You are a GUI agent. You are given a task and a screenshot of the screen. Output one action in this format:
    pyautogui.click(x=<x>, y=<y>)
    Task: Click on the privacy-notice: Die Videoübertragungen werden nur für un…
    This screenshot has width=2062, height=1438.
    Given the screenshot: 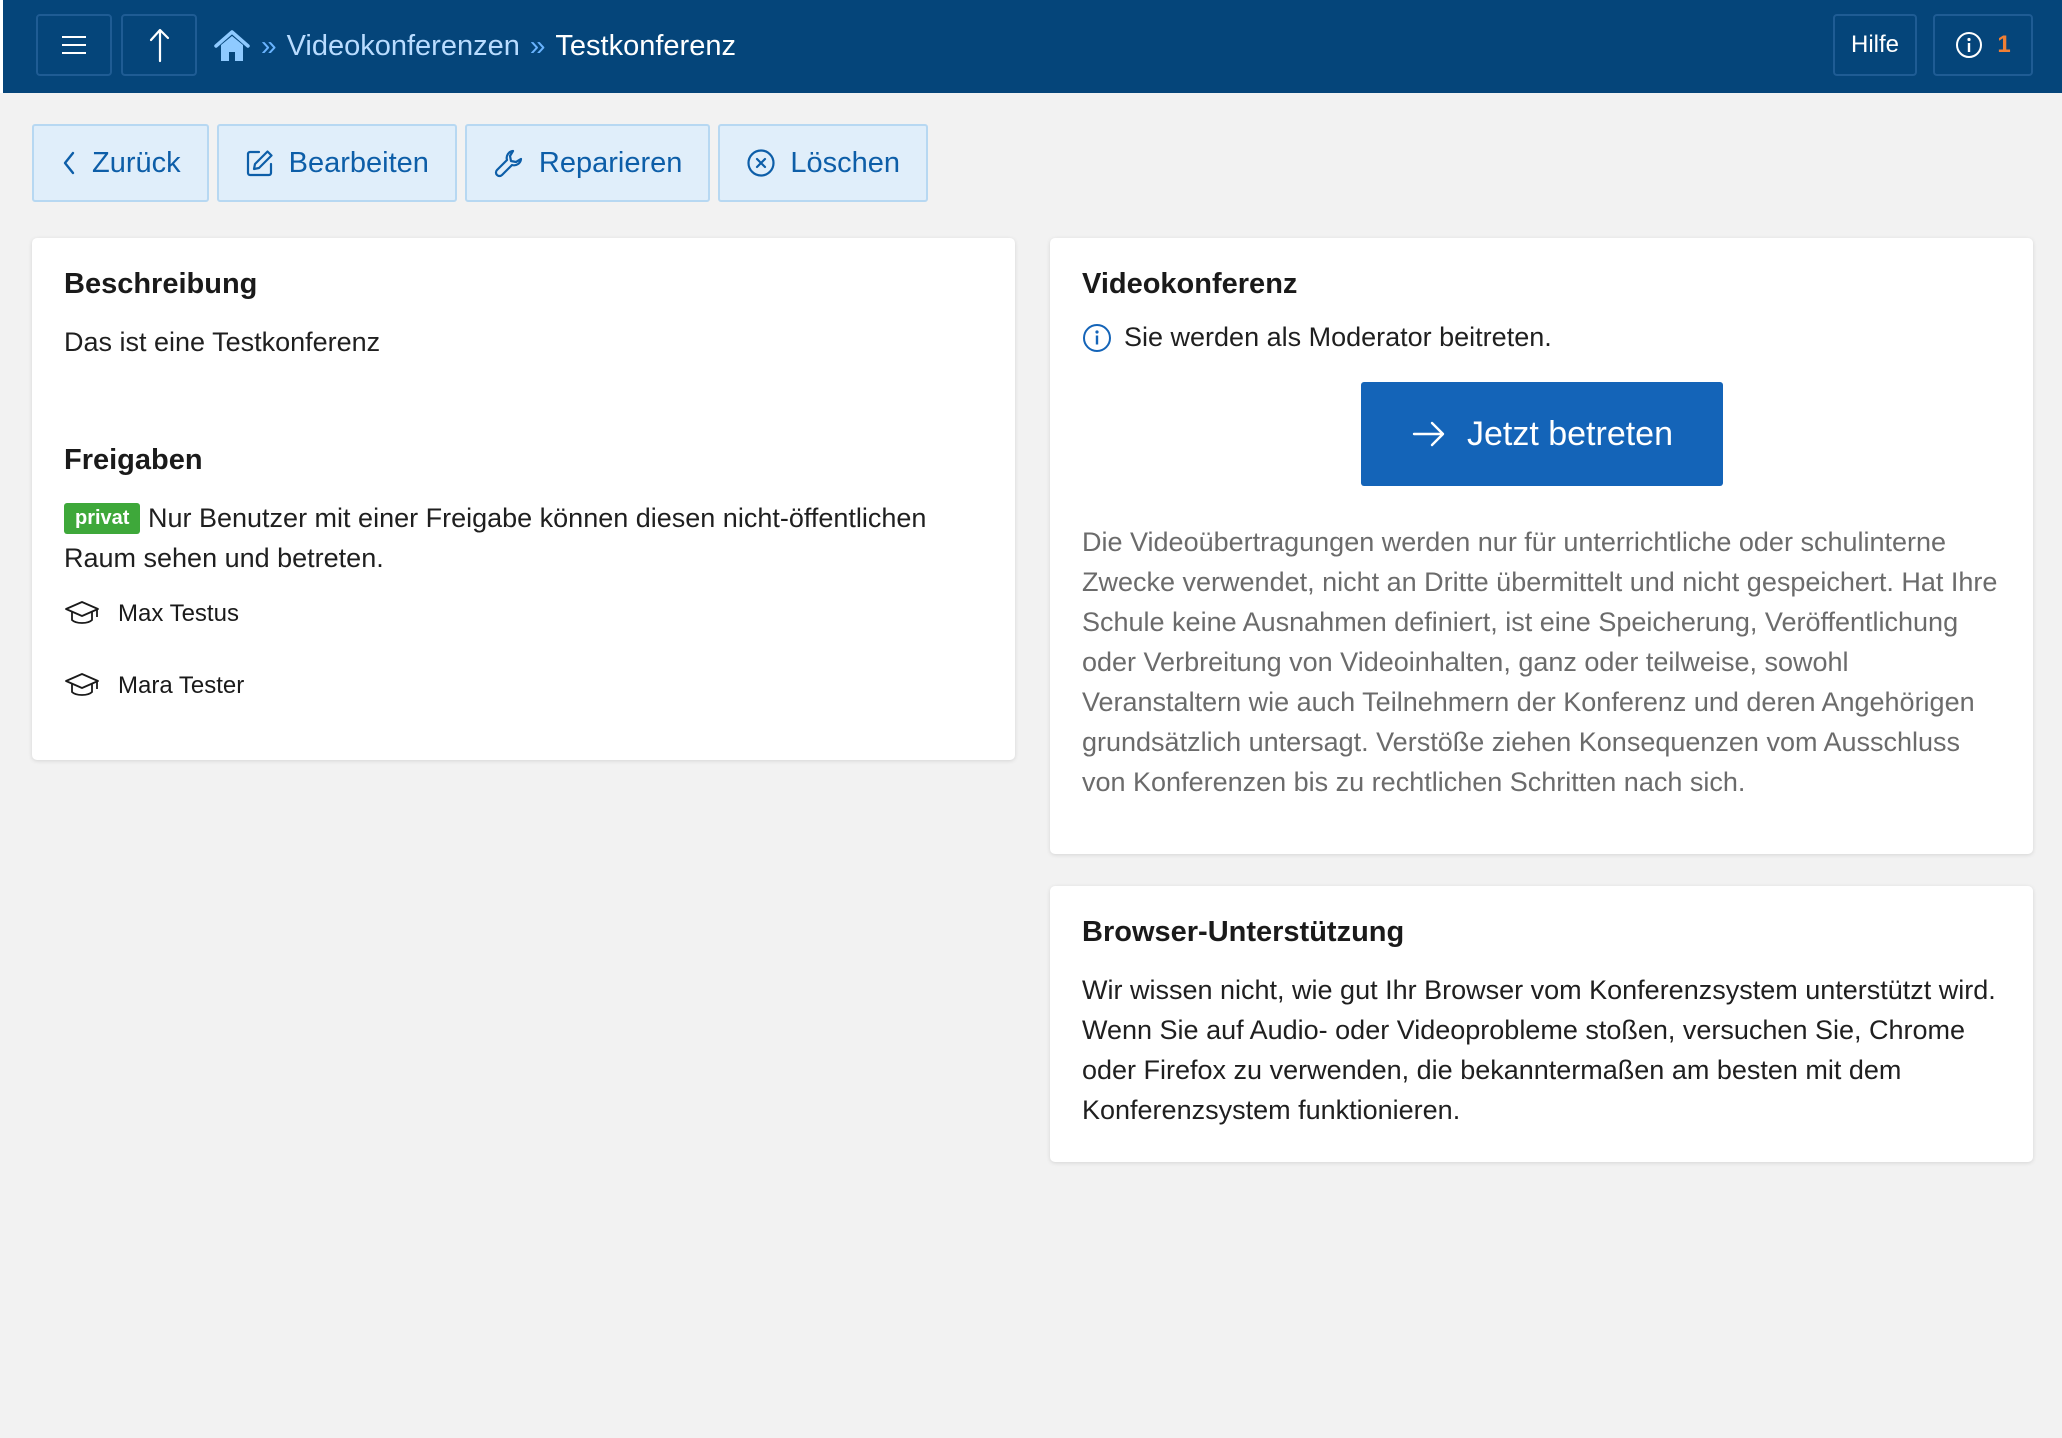 What is the action you would take?
    pyautogui.click(x=1540, y=662)
    